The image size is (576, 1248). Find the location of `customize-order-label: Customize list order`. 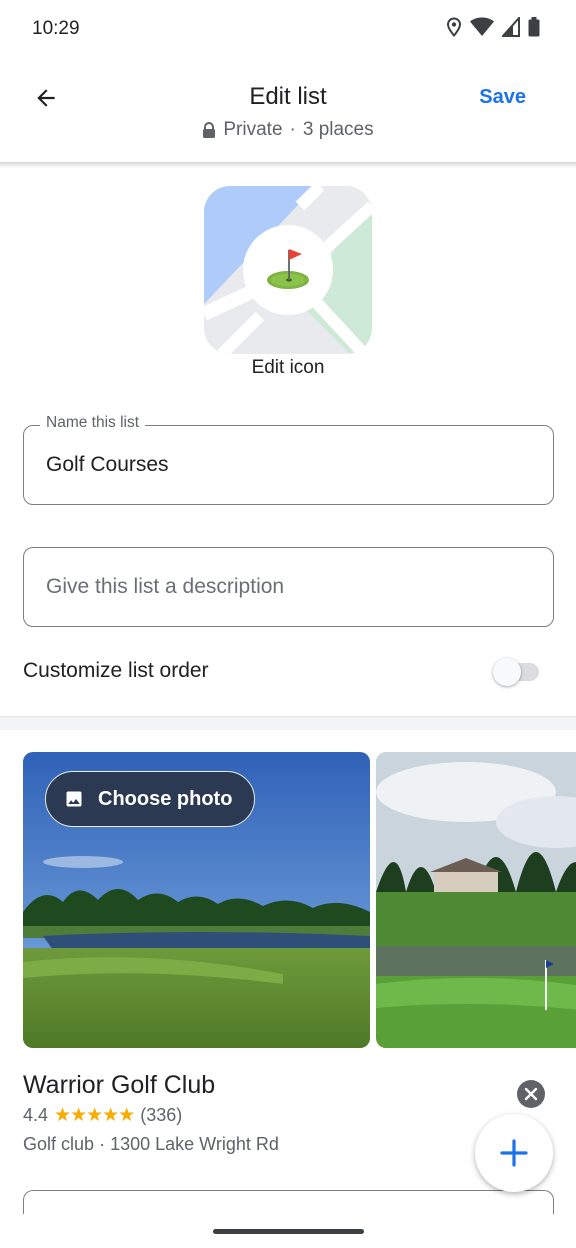

customize-order-label: Customize list order is located at coordinates (116, 670).